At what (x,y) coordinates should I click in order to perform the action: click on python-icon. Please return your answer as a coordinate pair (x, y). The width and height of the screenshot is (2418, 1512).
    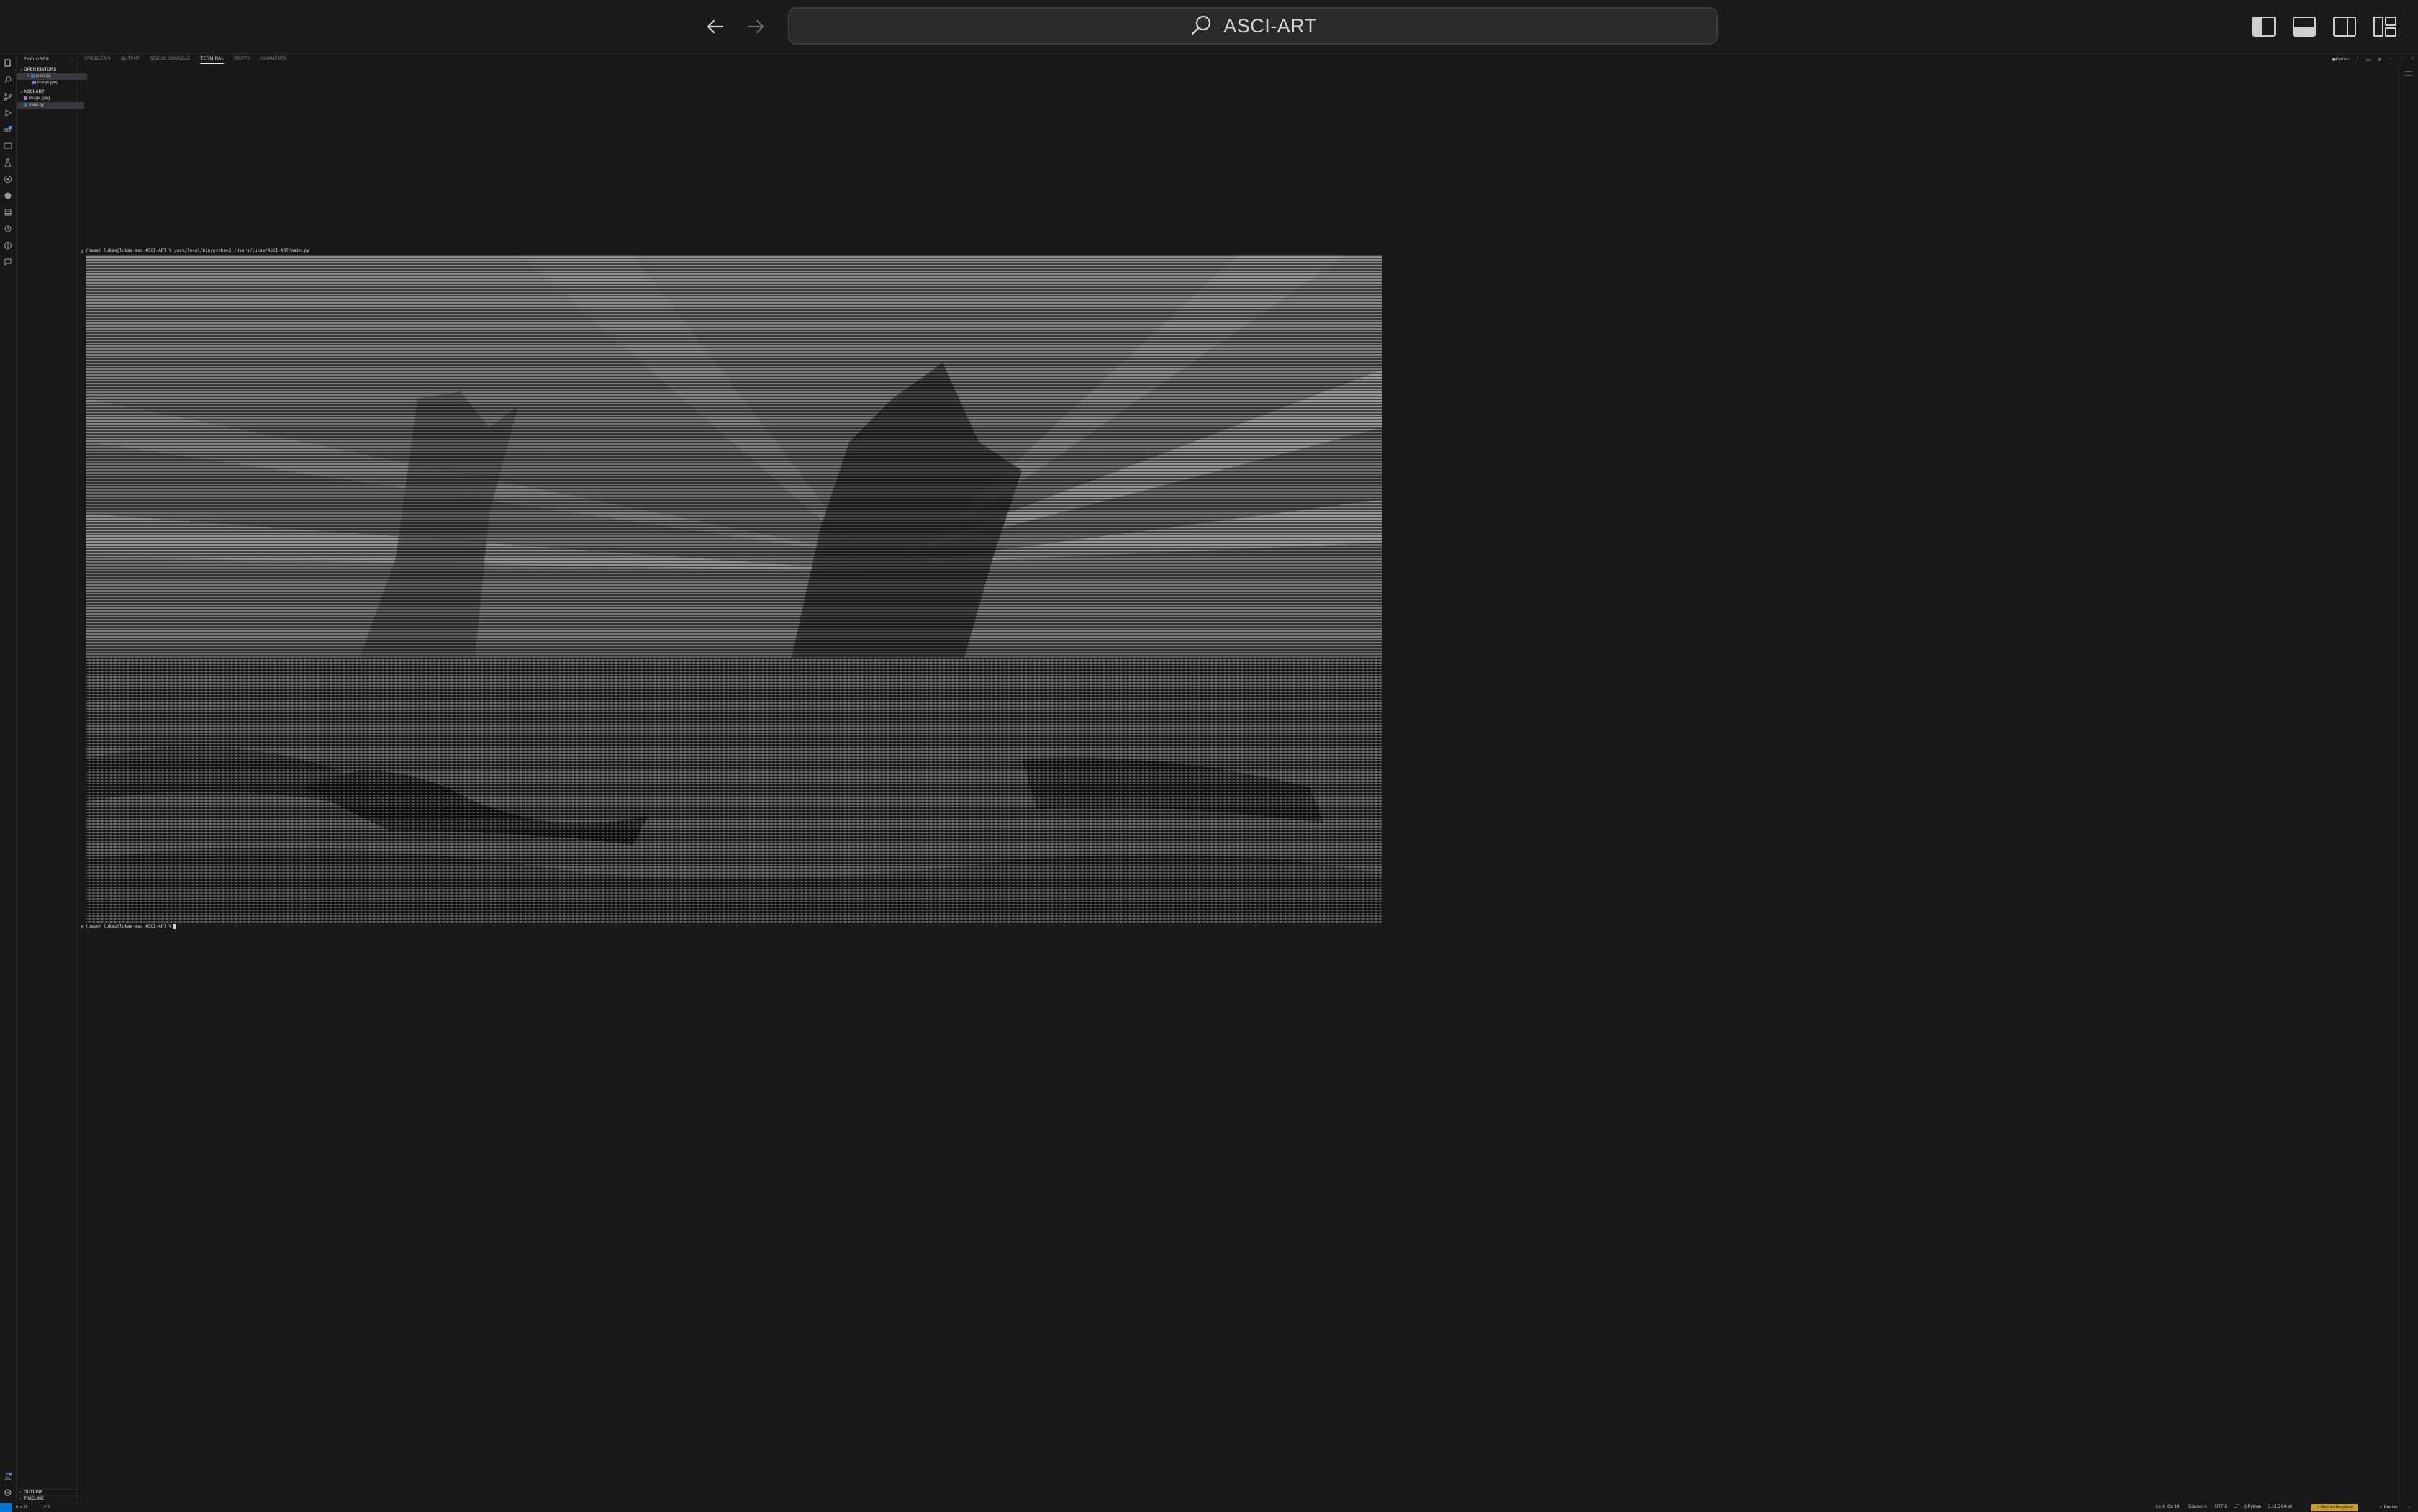
    Looking at the image, I should click on (8, 179).